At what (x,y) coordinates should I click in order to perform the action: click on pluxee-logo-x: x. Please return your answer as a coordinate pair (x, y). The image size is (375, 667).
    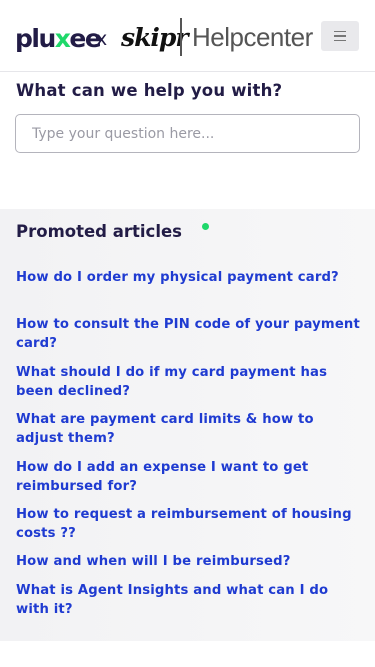
    Looking at the image, I should click on (62, 38).